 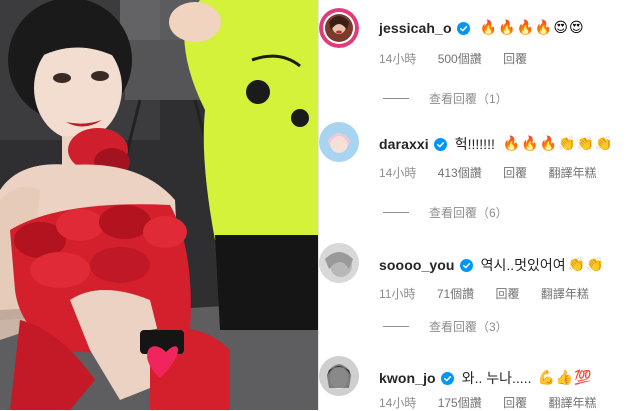 I want to click on comment-likes: 71個讚, so click(x=455, y=294).